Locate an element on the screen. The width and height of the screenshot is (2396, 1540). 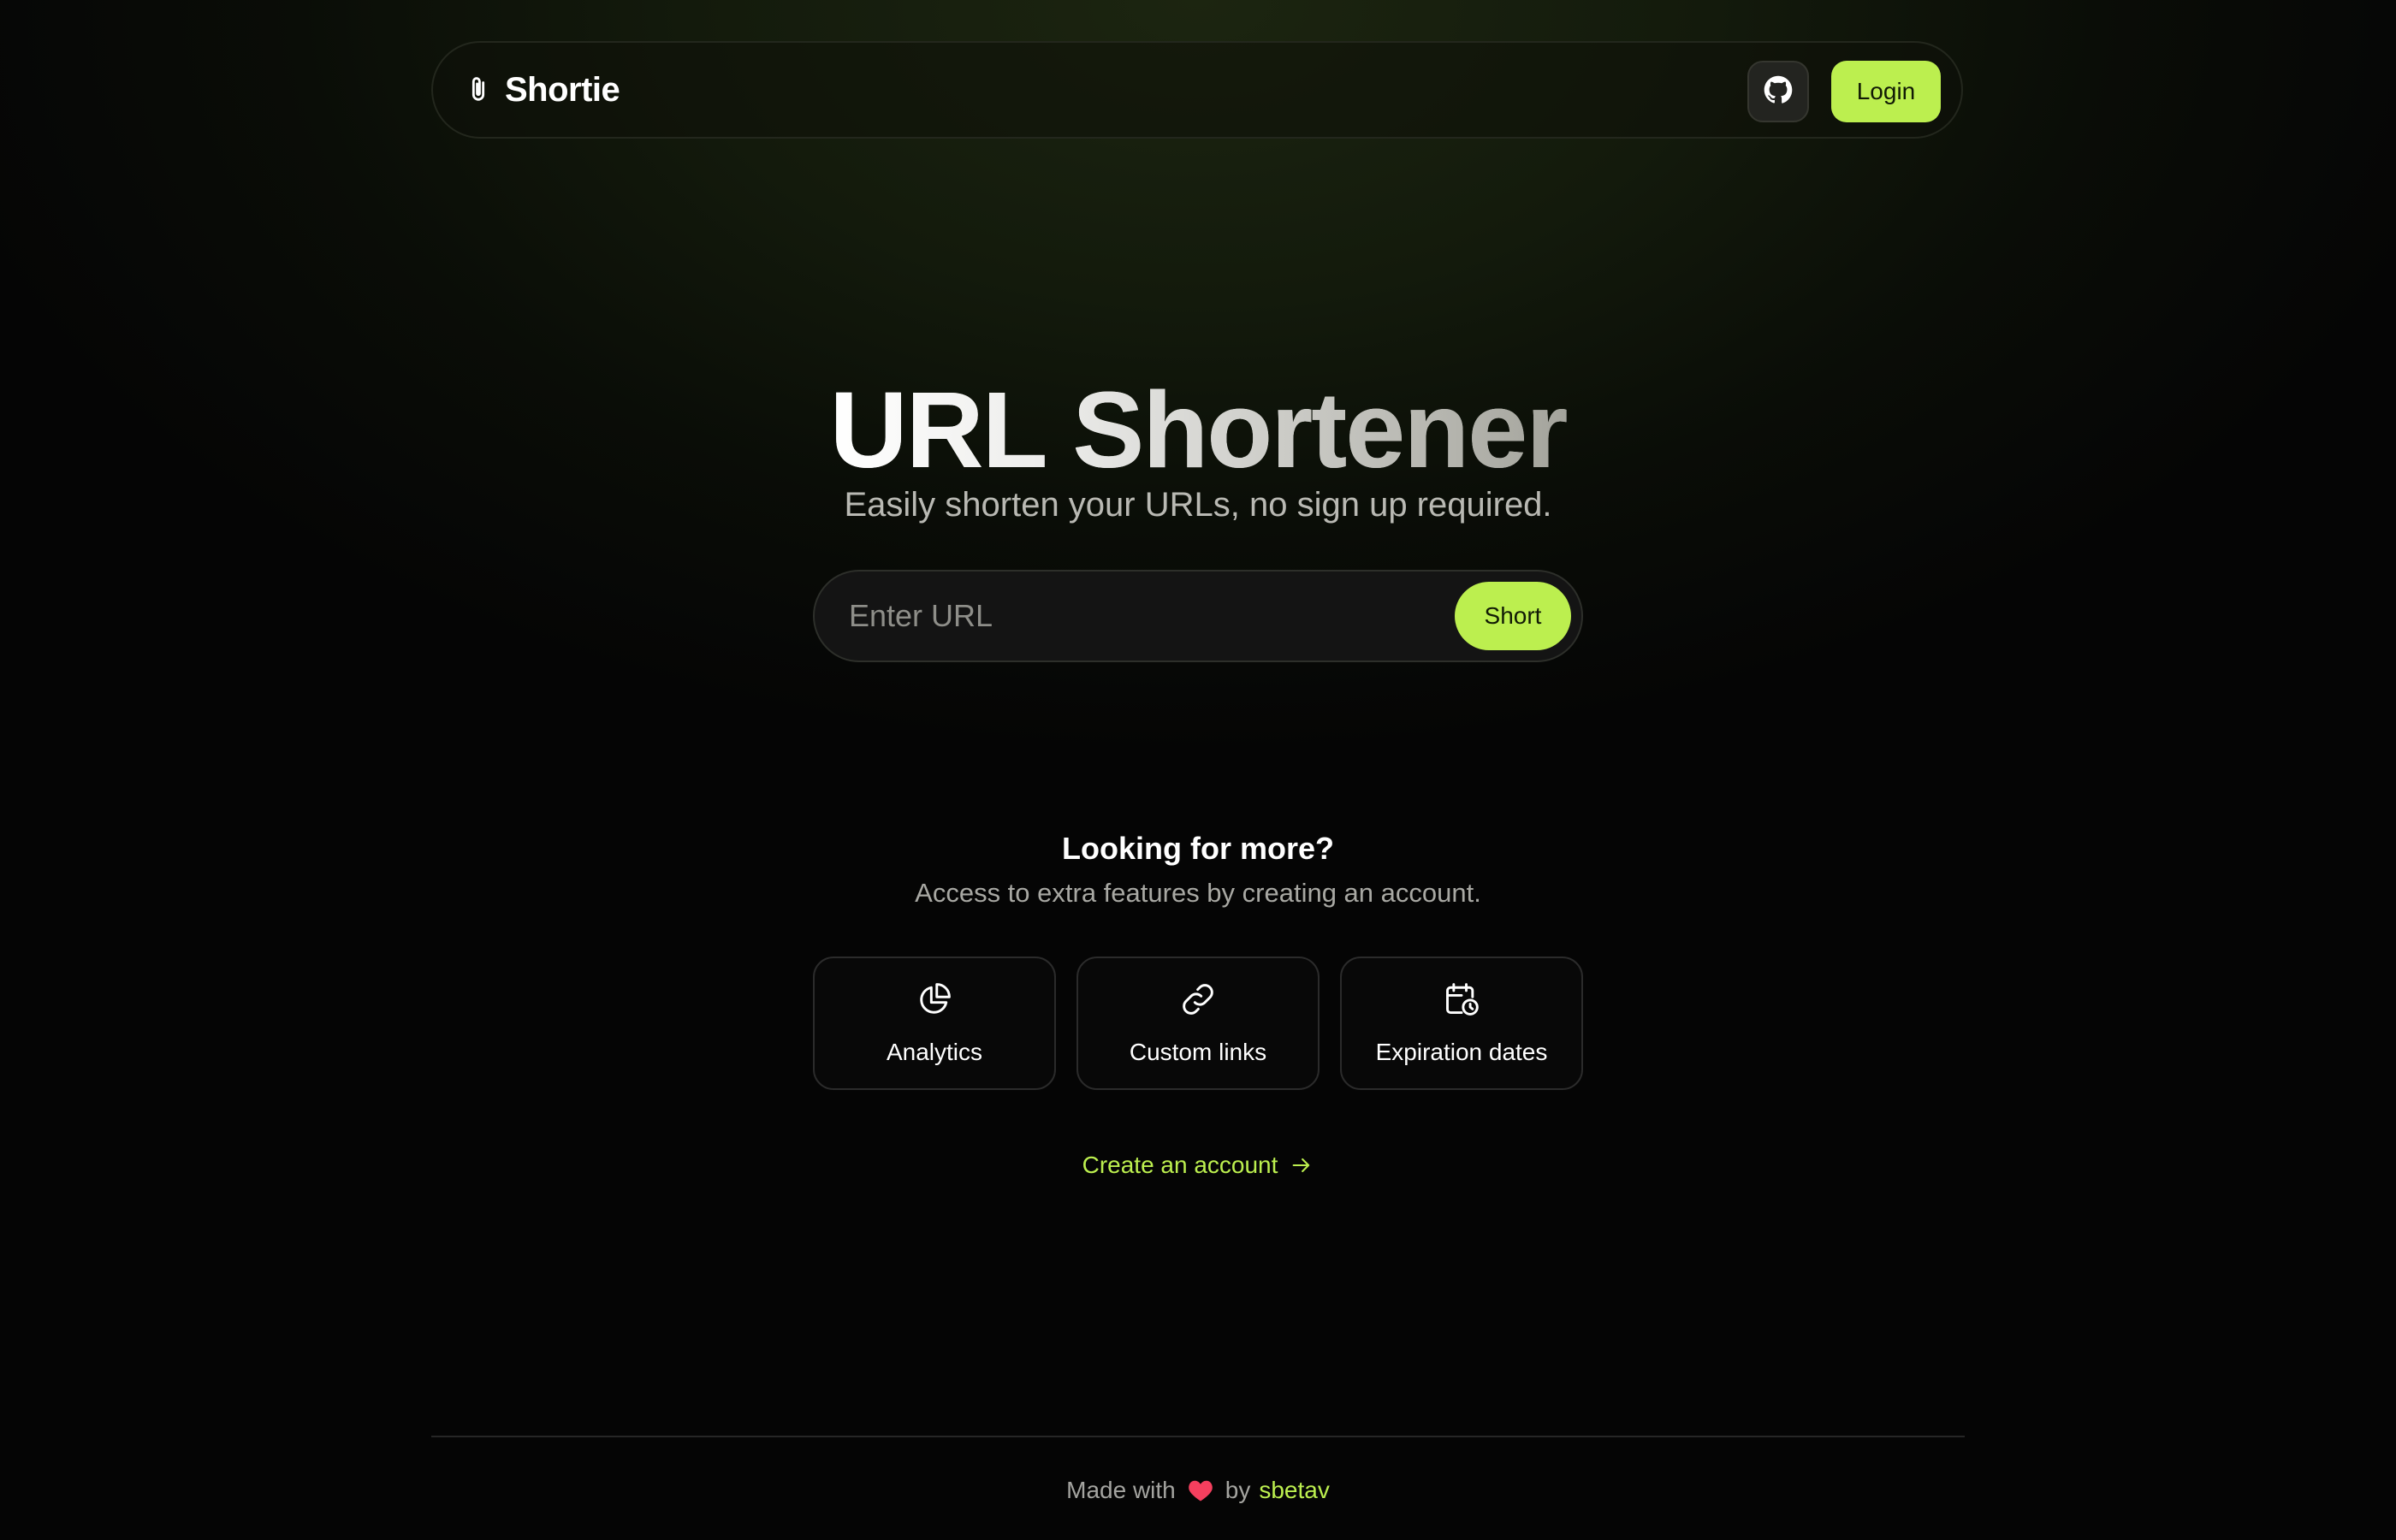
github-button is located at coordinates (1778, 91).